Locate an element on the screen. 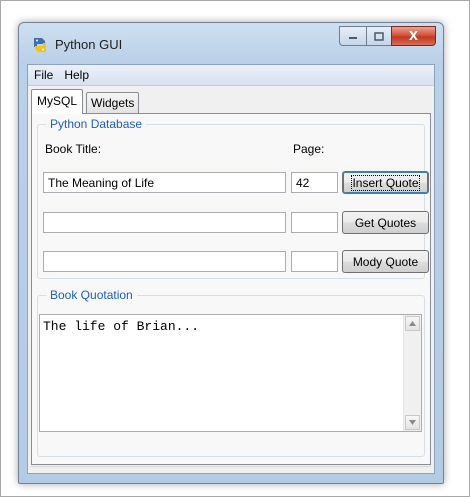  tab-widgets: Widgets is located at coordinates (113, 102).